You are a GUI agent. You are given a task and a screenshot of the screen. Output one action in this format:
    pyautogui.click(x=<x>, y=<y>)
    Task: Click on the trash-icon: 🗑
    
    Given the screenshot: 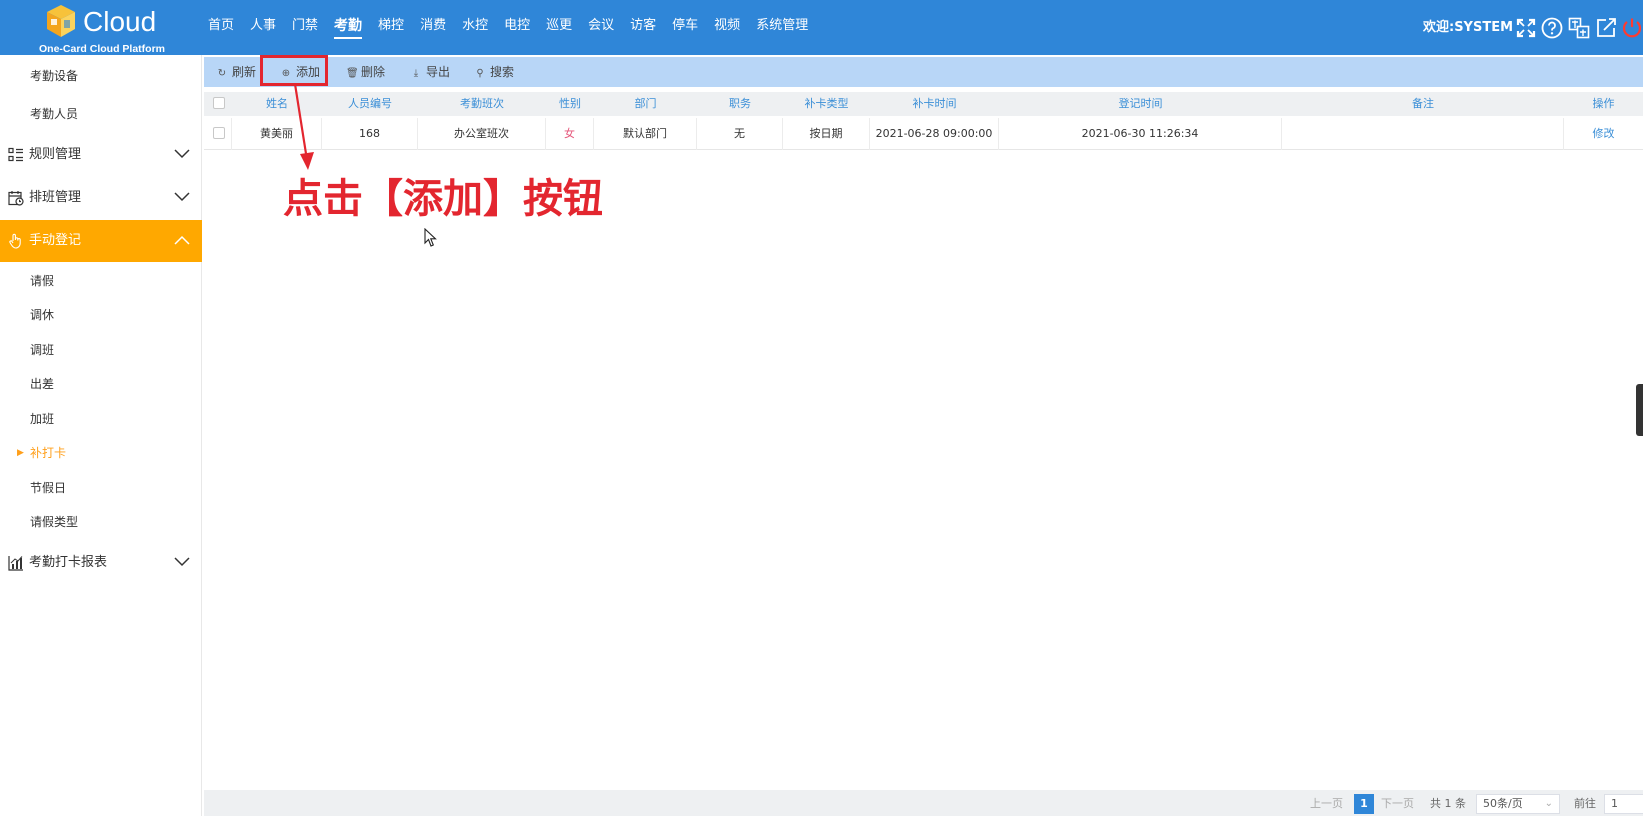 What is the action you would take?
    pyautogui.click(x=352, y=73)
    